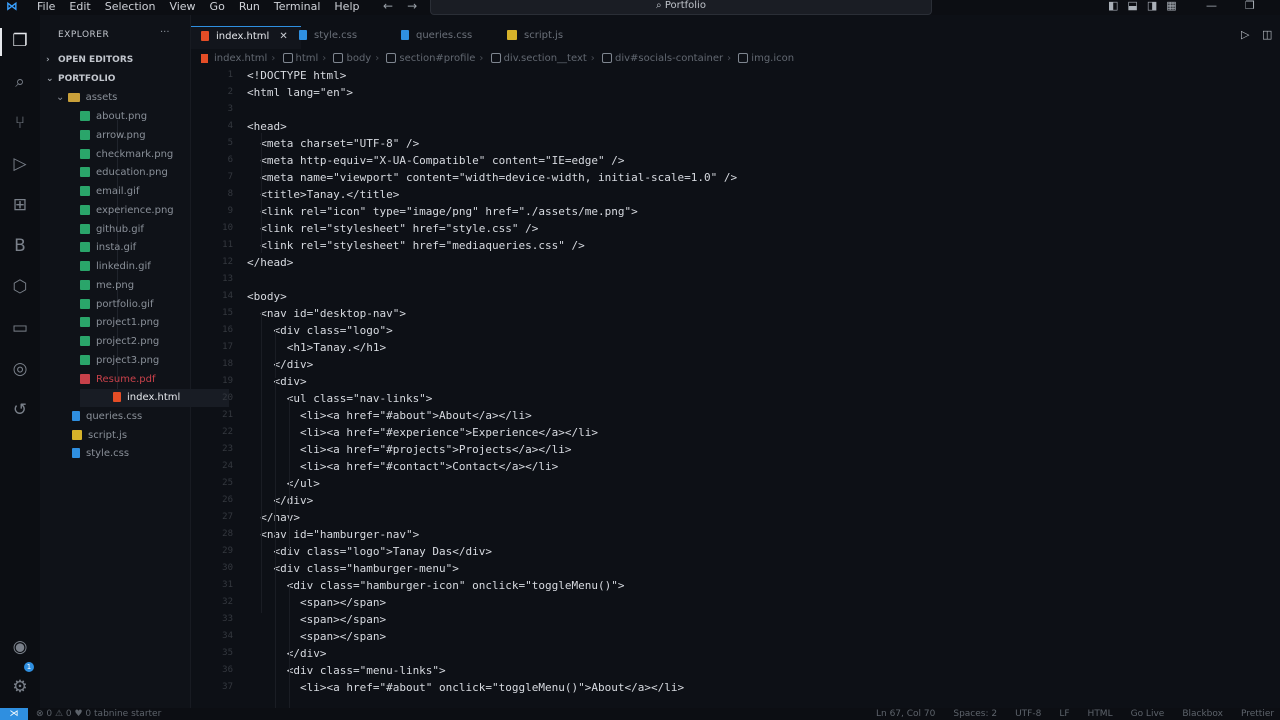 The height and width of the screenshot is (720, 1280). What do you see at coordinates (230, 92) in the screenshot?
I see `line-number: 2` at bounding box center [230, 92].